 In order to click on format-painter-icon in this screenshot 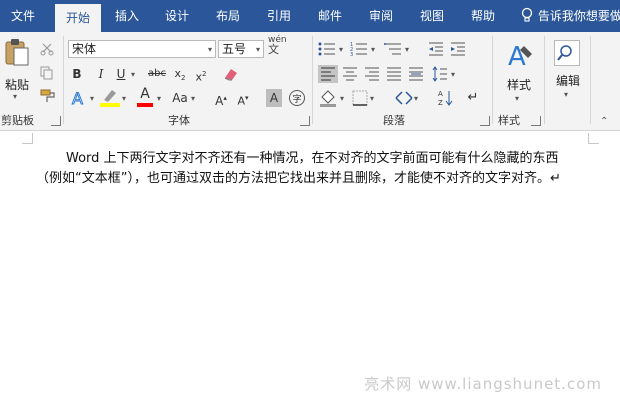, I will do `click(48, 96)`.